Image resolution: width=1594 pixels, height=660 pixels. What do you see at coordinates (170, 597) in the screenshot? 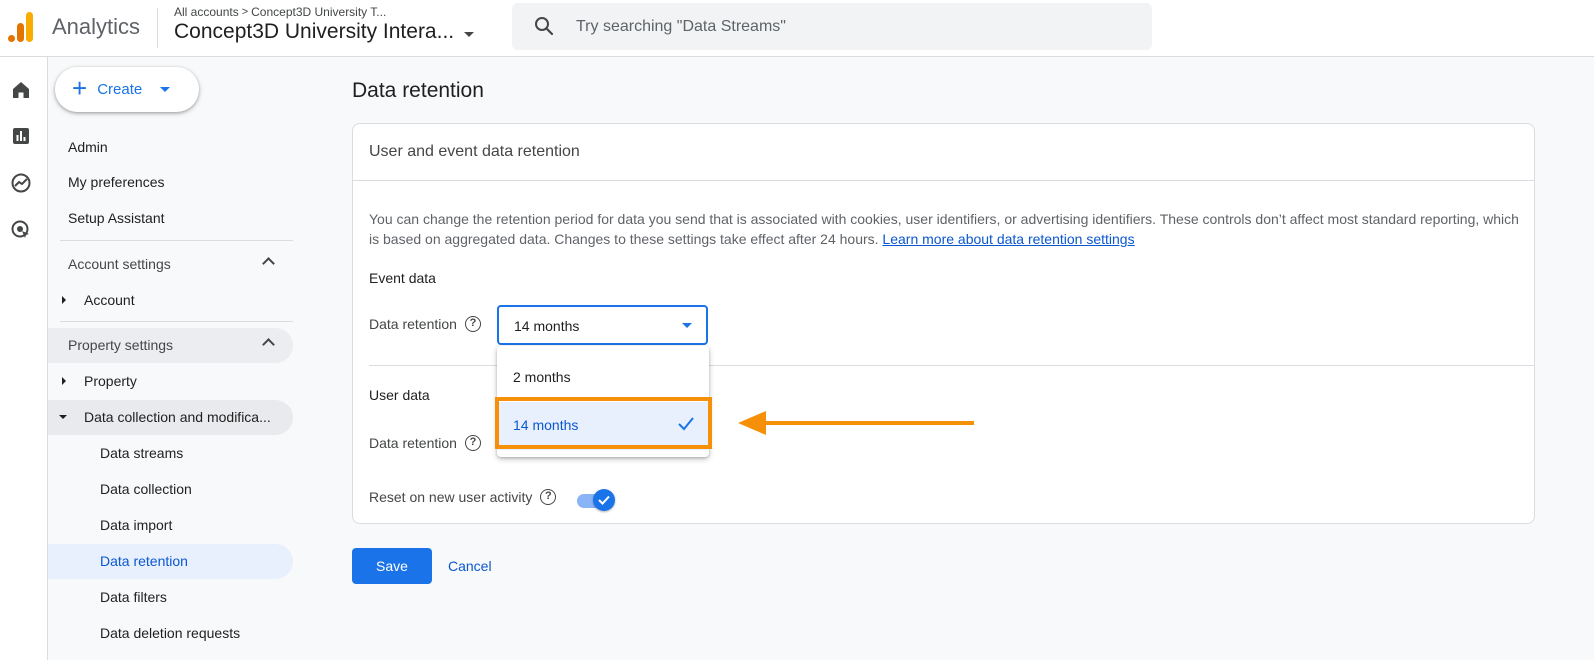
I see `nav-item-data-filters: Data filters` at bounding box center [170, 597].